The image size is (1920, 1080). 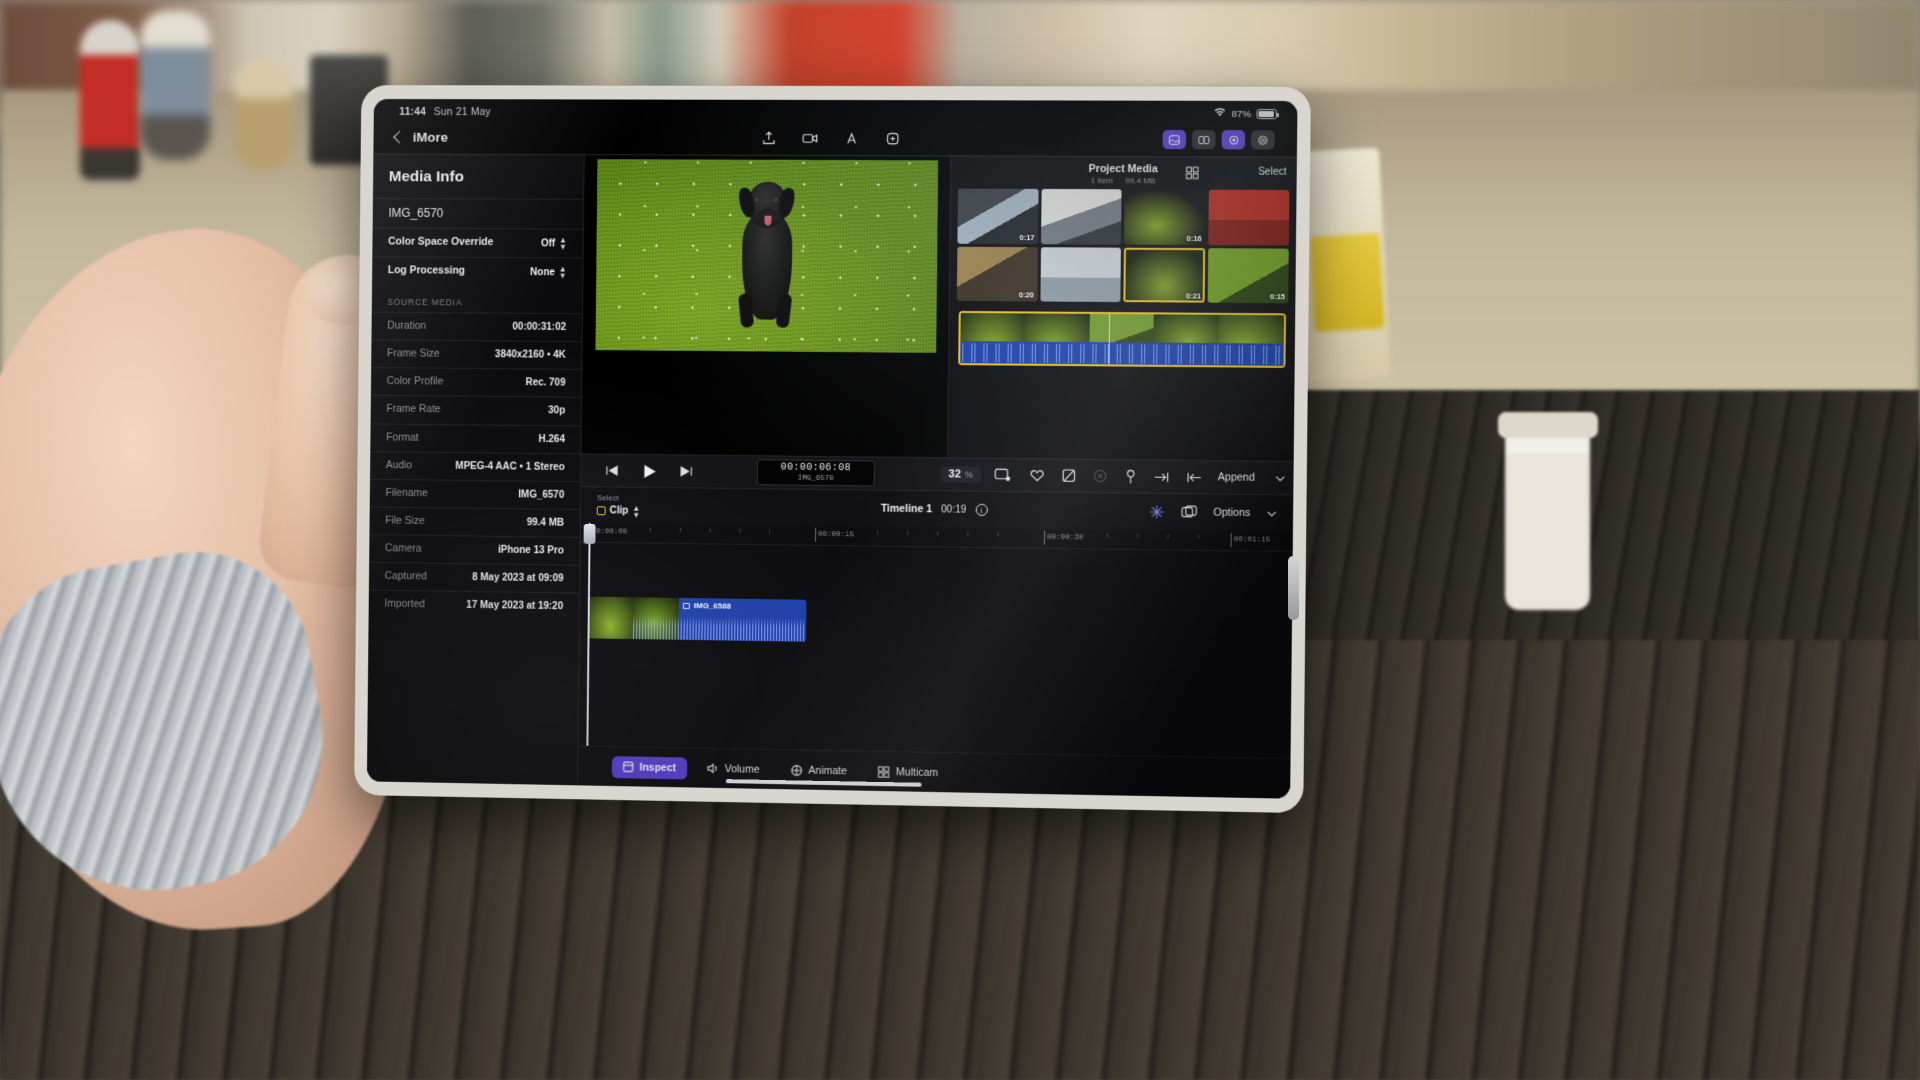 I want to click on thumbnail-duration: 0:17, so click(x=1027, y=237).